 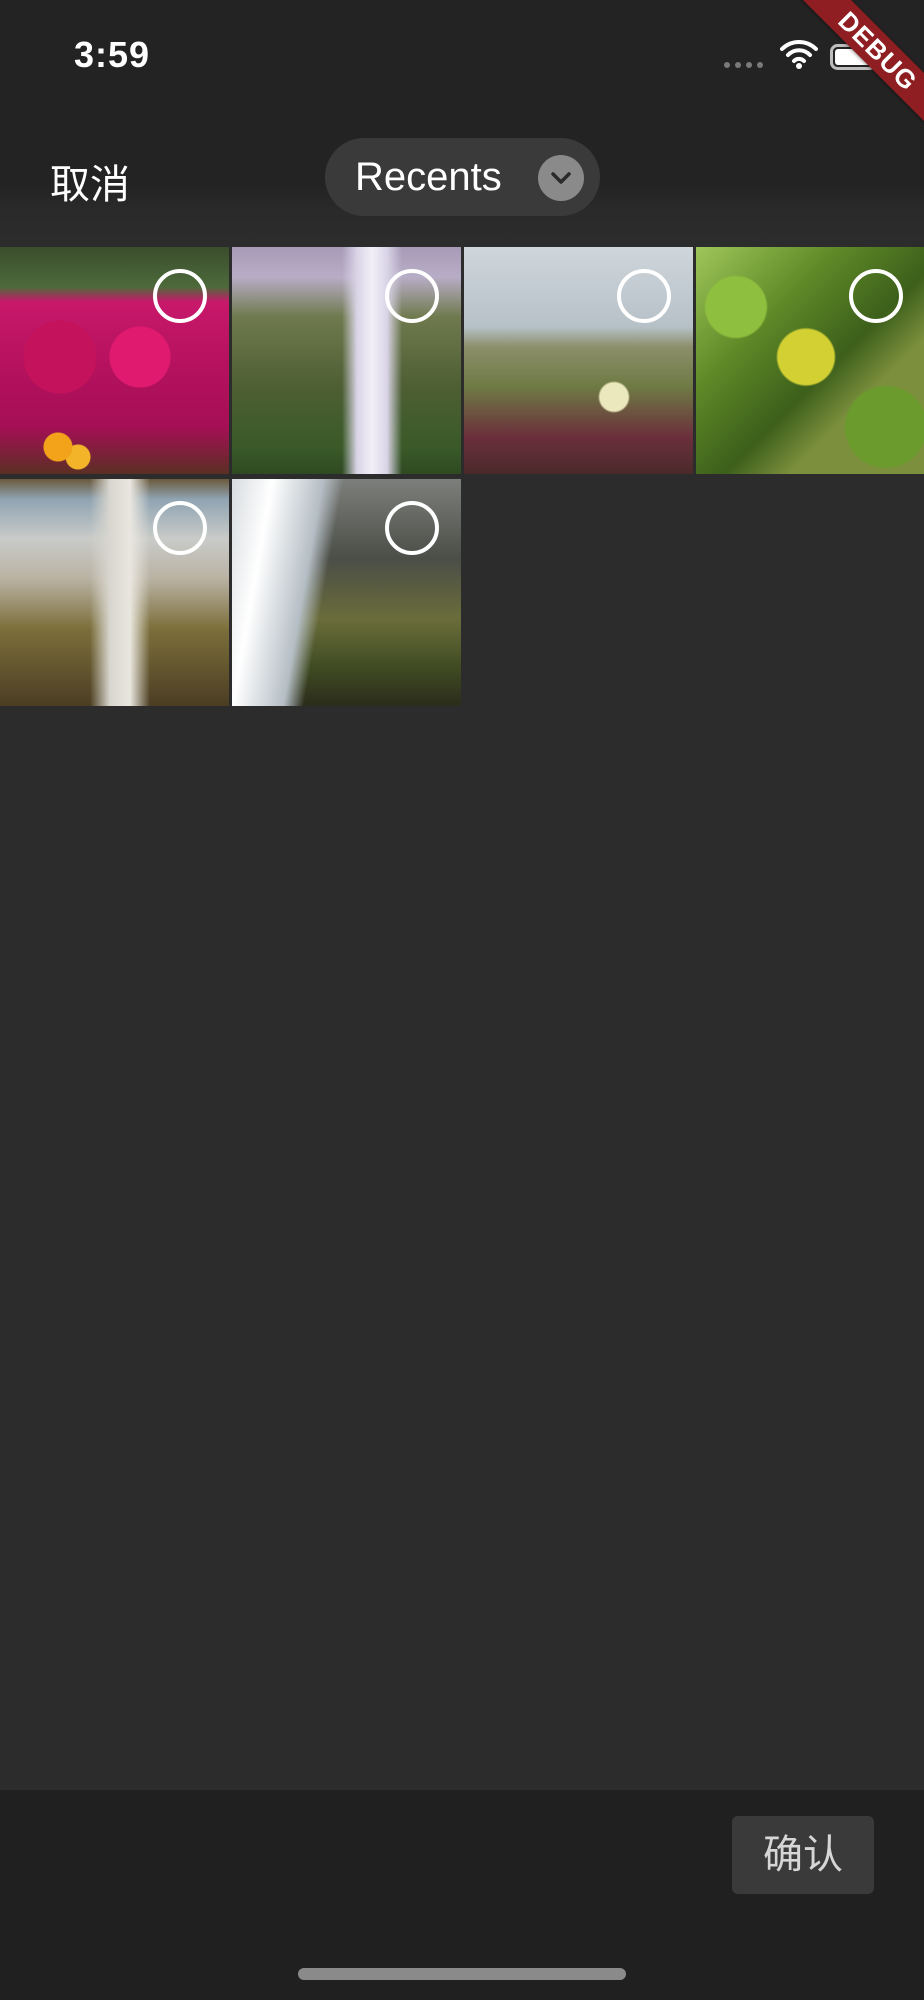 I want to click on photo-tile-grass, so click(x=578, y=360).